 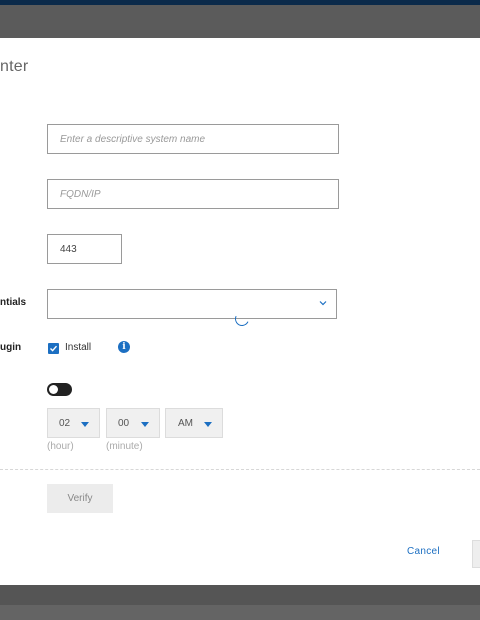 What do you see at coordinates (11, 347) in the screenshot?
I see `plugin-label: ugin` at bounding box center [11, 347].